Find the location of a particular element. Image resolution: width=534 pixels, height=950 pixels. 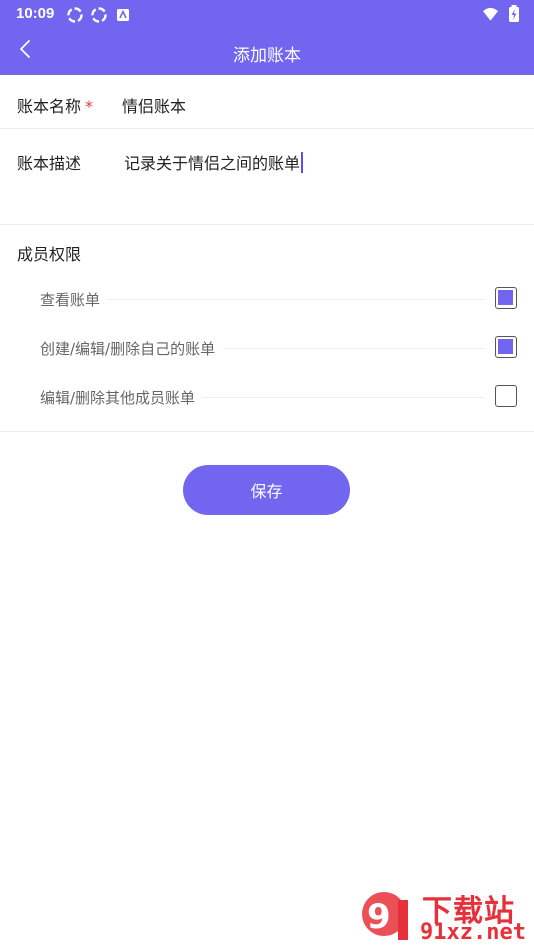

permission-manage-others-checkbox is located at coordinates (506, 396).